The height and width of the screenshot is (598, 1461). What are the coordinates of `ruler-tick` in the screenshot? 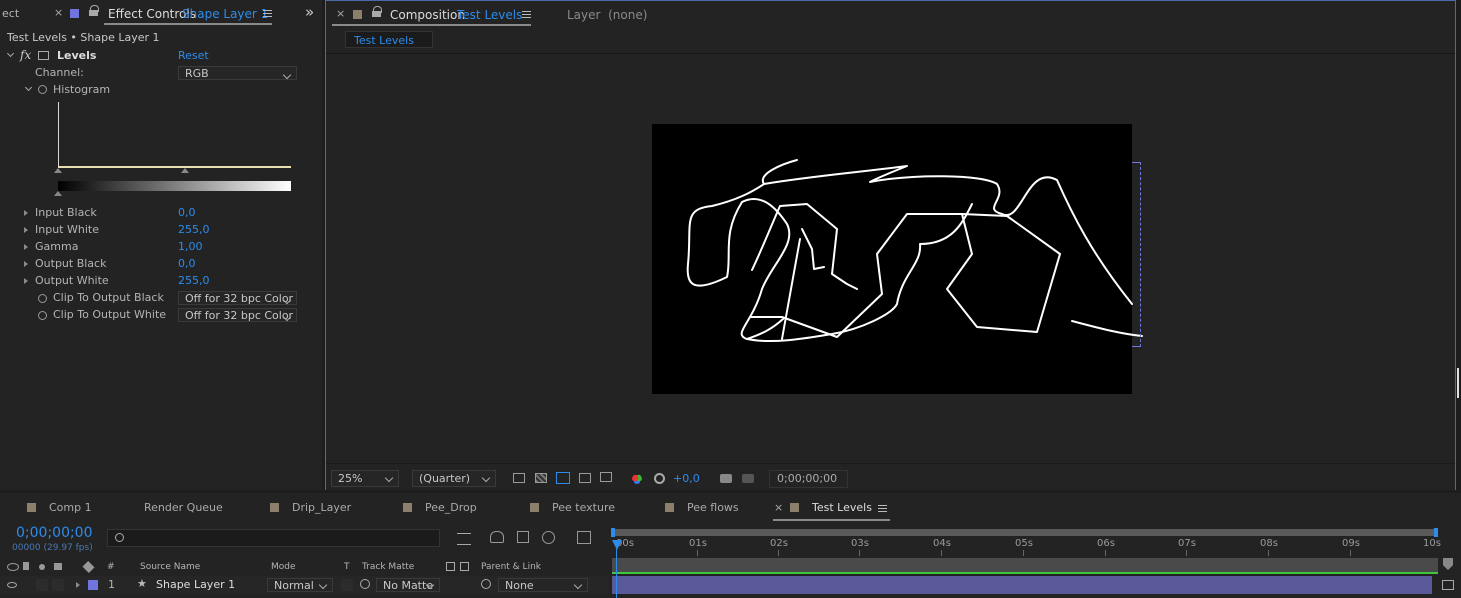 It's located at (941, 553).